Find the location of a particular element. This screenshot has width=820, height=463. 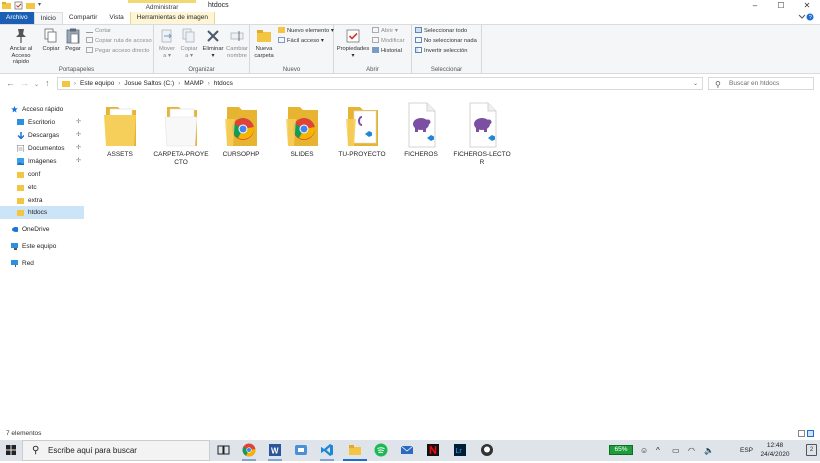

battery-icon: ▭ is located at coordinates (676, 450).